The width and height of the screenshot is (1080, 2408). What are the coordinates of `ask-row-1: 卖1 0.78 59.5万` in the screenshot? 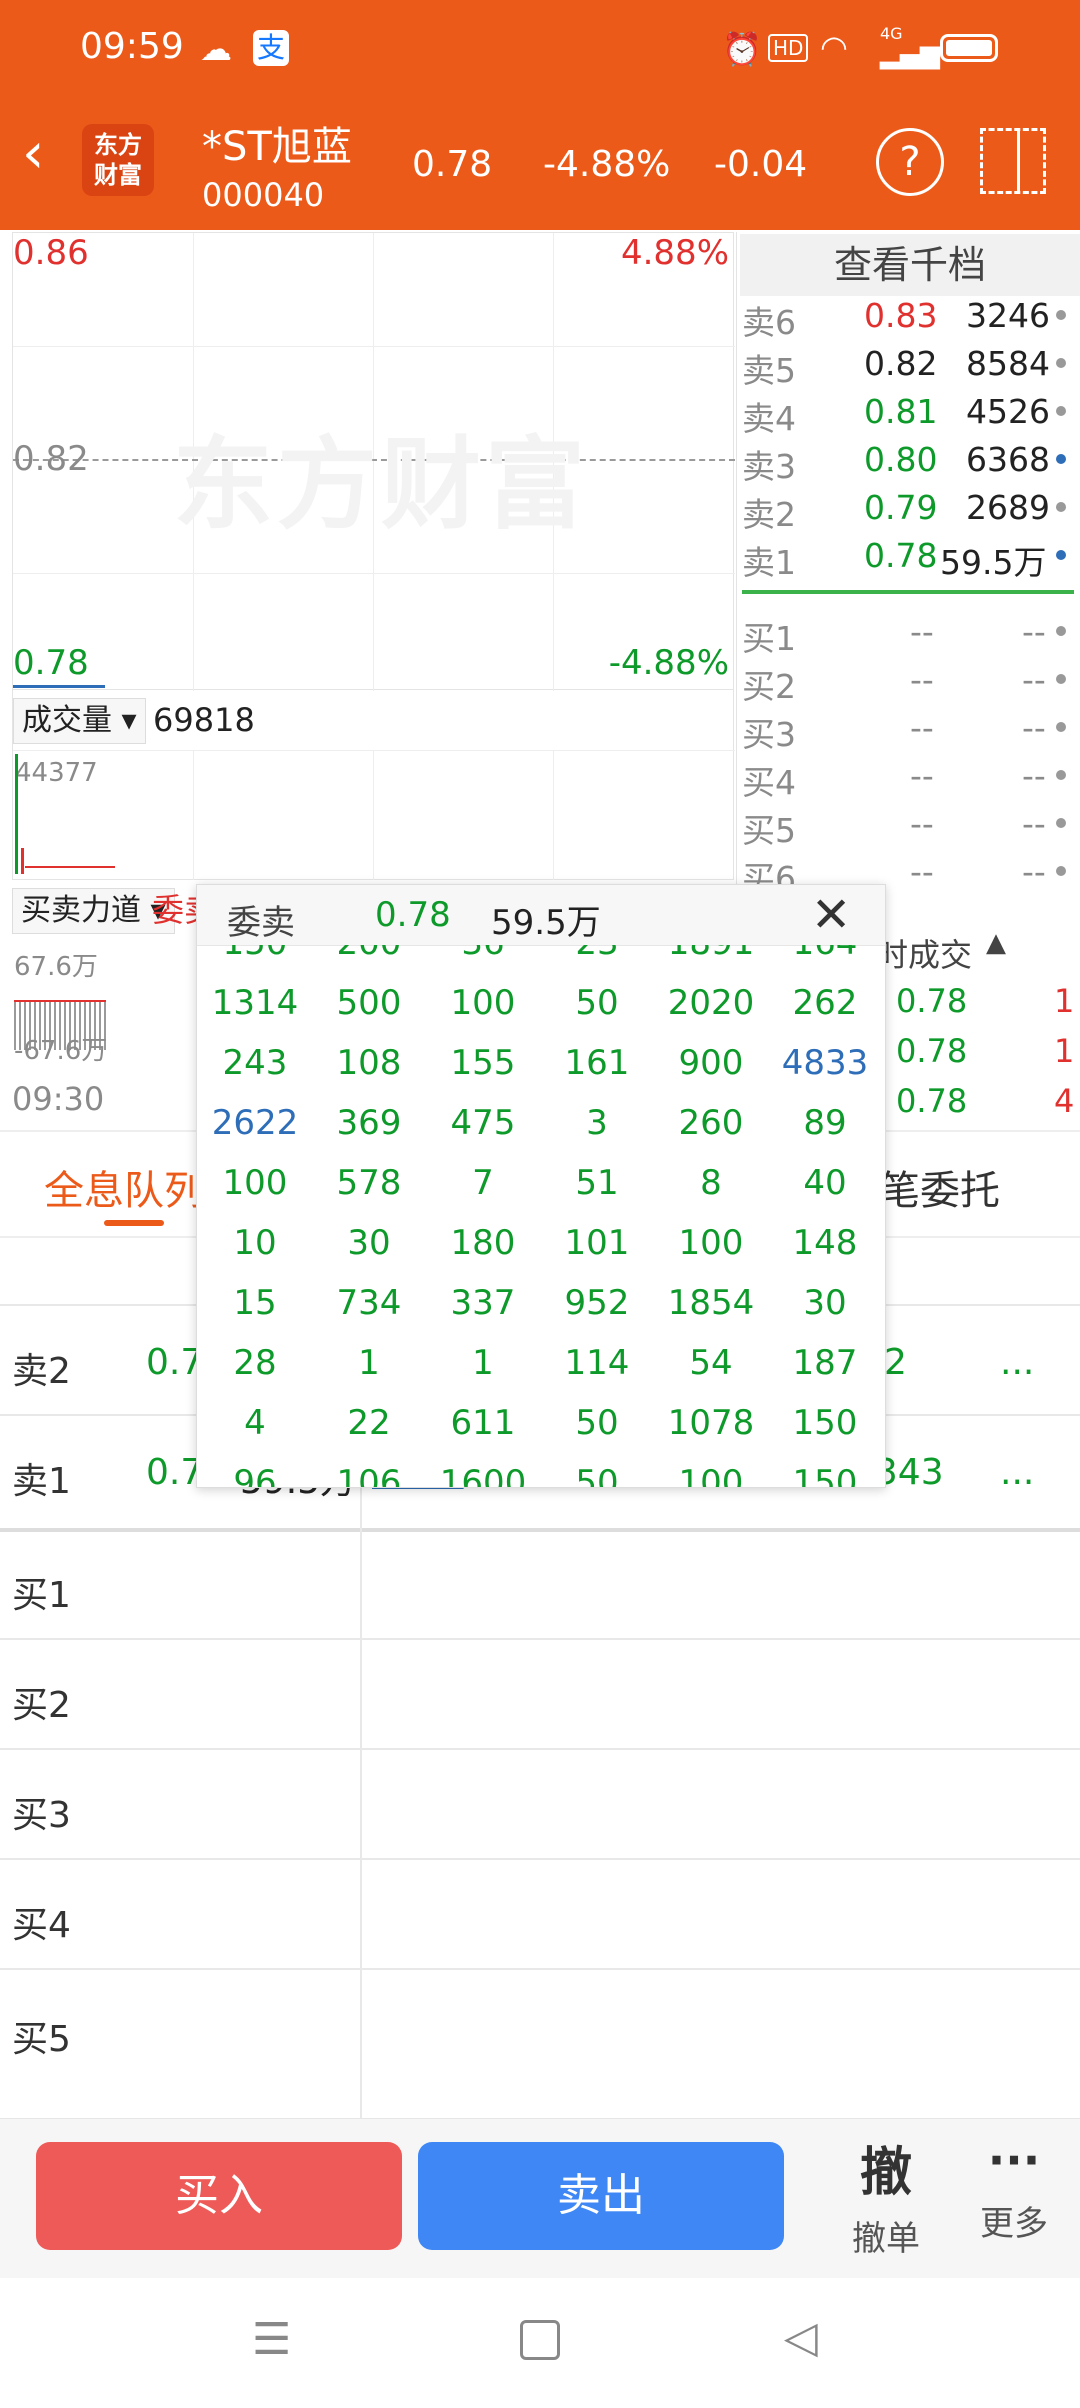 It's located at (910, 560).